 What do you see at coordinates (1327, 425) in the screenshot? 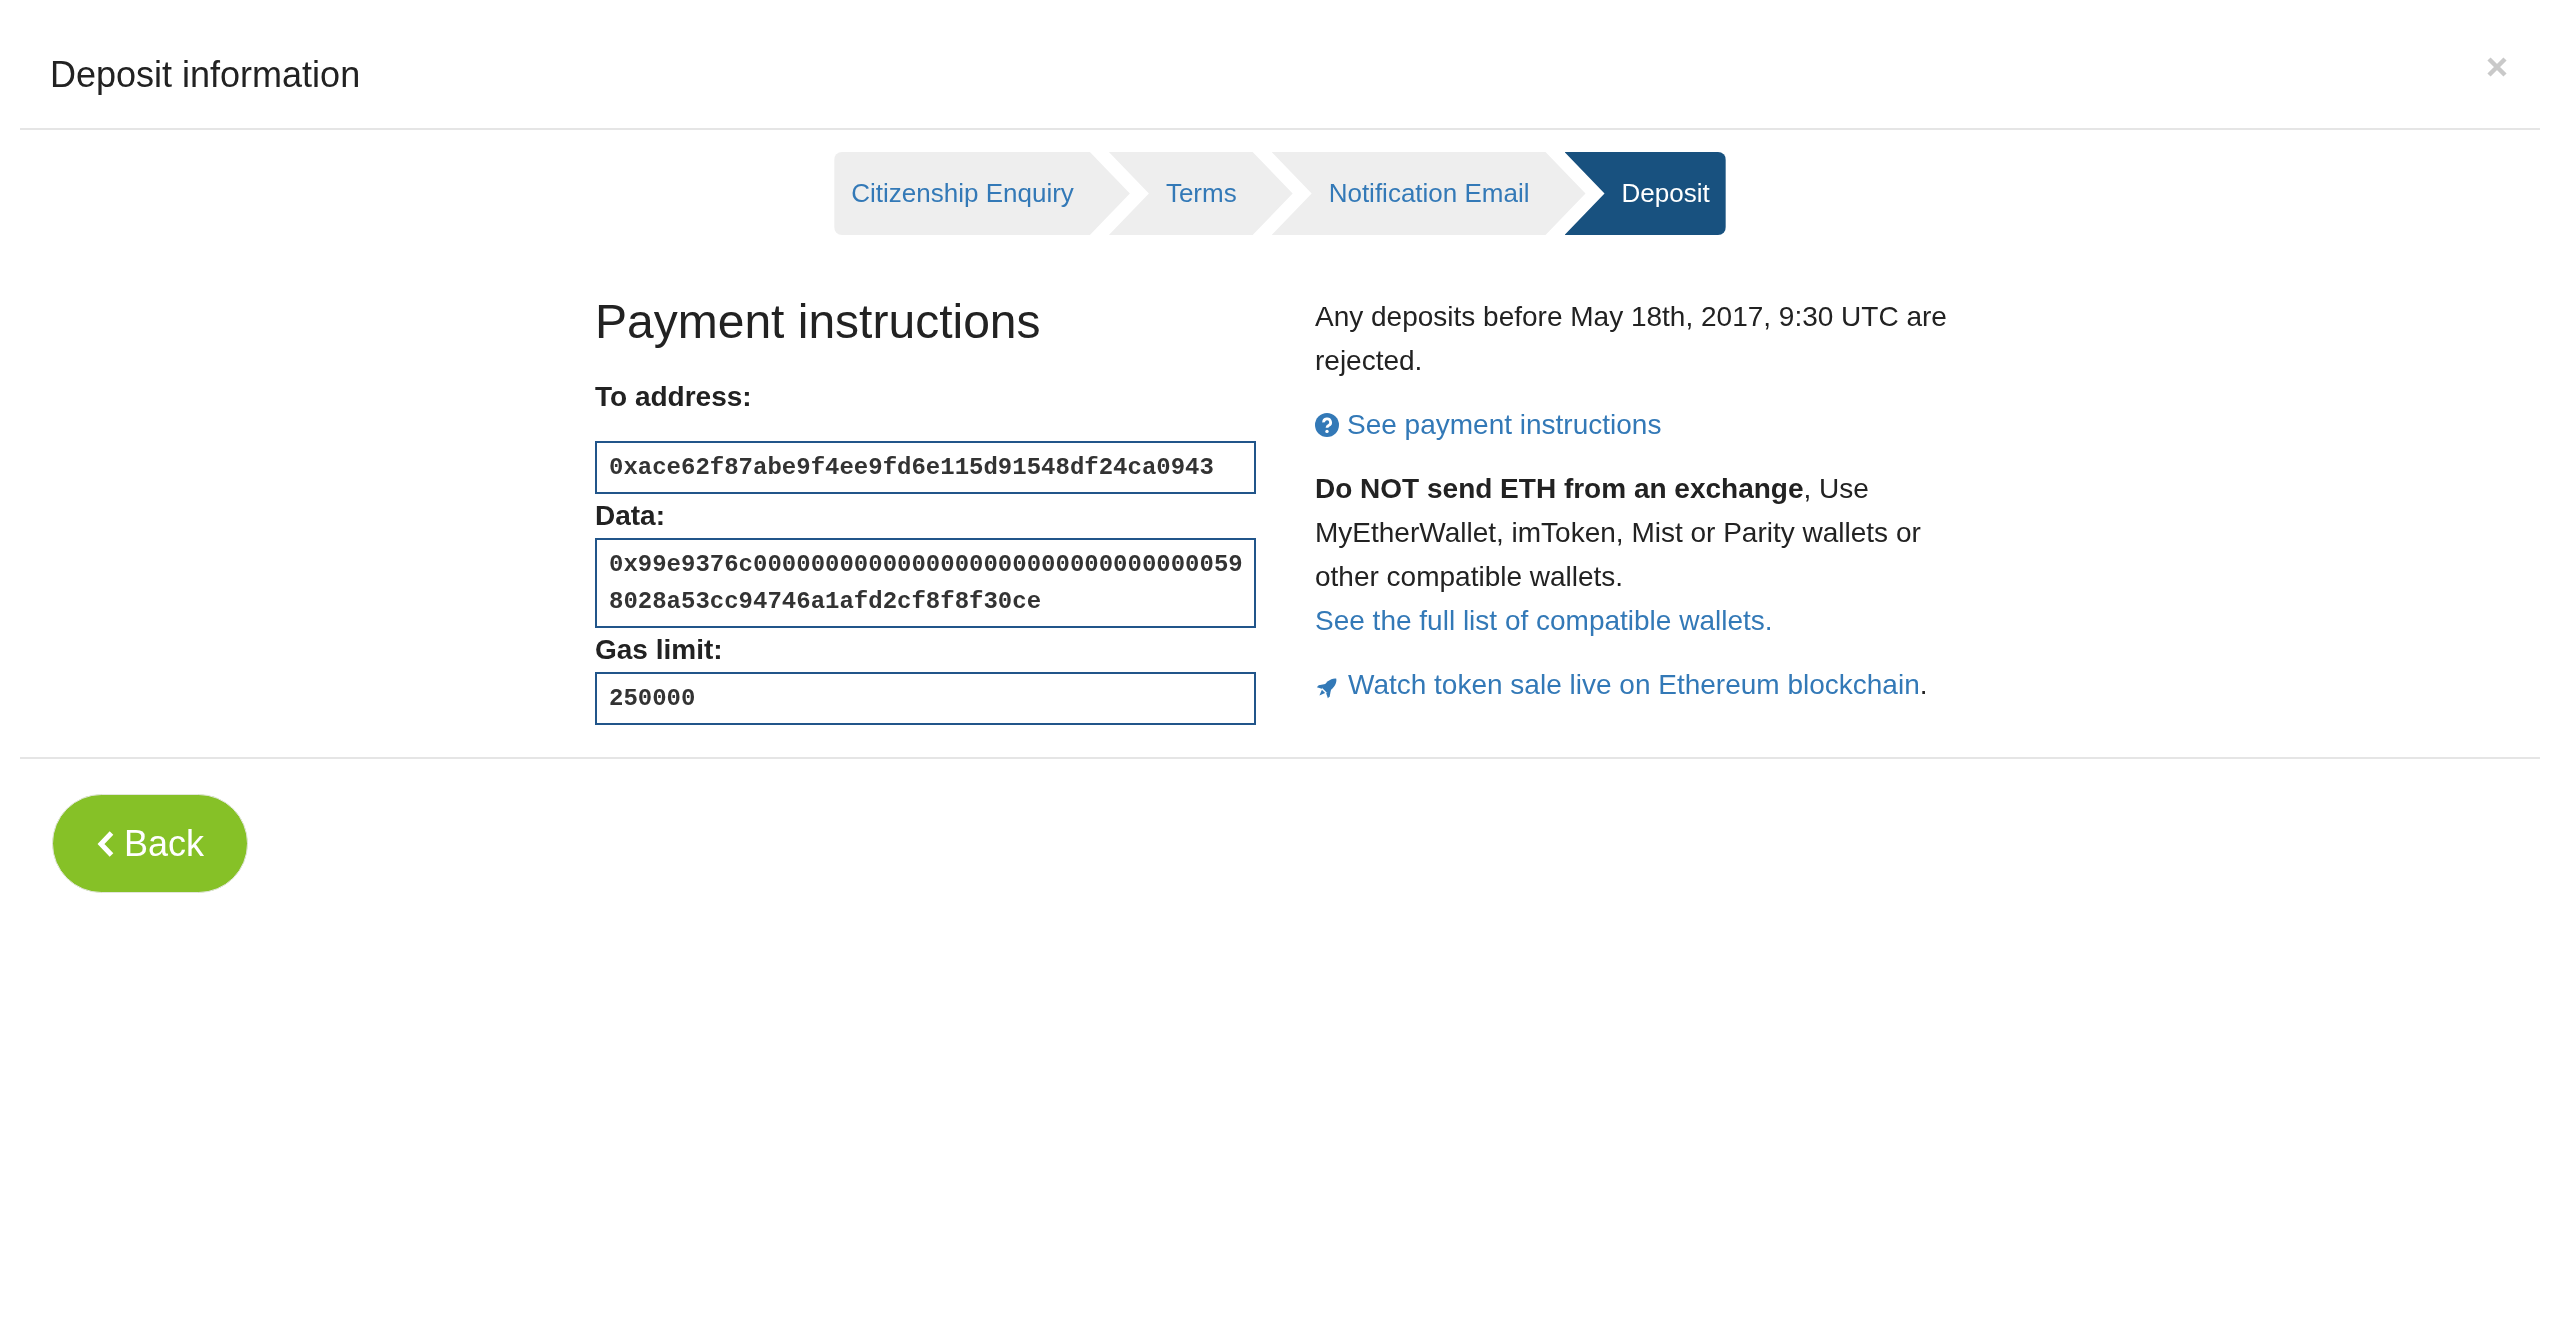
I see `question-circle-icon` at bounding box center [1327, 425].